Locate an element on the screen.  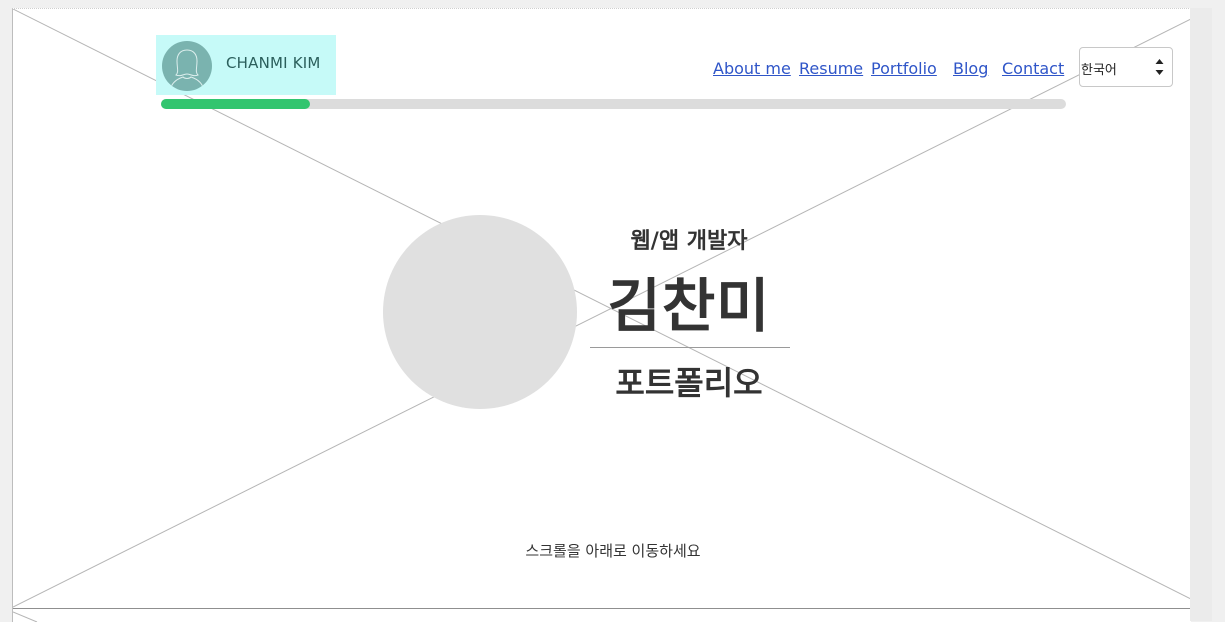
nav-link-about-me: About me is located at coordinates (752, 68).